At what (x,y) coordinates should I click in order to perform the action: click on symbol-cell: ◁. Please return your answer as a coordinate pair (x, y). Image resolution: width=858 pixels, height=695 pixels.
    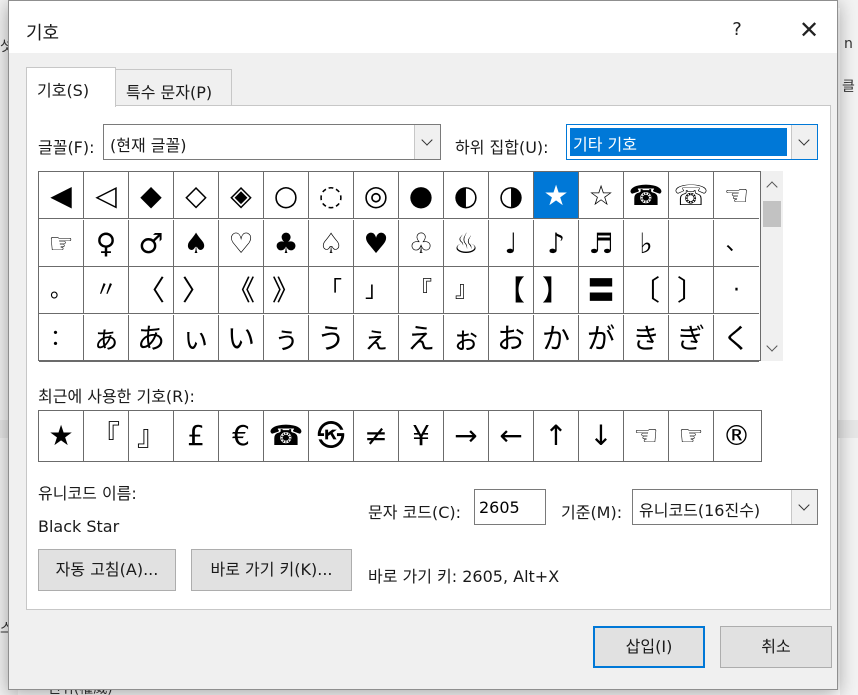
    Looking at the image, I should click on (106, 195).